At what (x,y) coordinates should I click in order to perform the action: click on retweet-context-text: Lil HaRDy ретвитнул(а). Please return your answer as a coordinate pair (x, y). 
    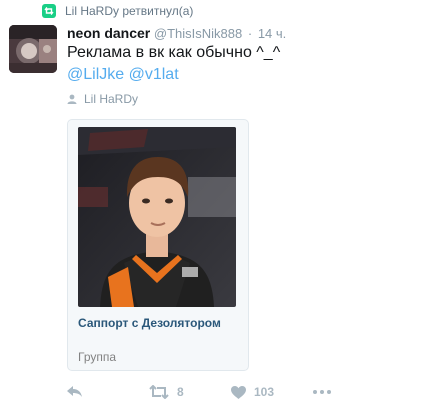
    Looking at the image, I should click on (129, 11).